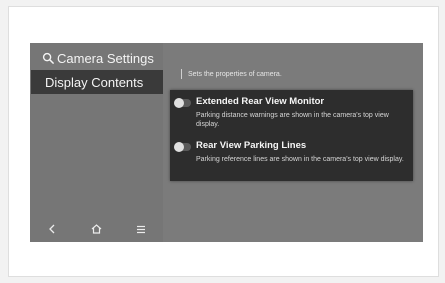  What do you see at coordinates (251, 145) in the screenshot?
I see `option-title: Rear View Parking Lines` at bounding box center [251, 145].